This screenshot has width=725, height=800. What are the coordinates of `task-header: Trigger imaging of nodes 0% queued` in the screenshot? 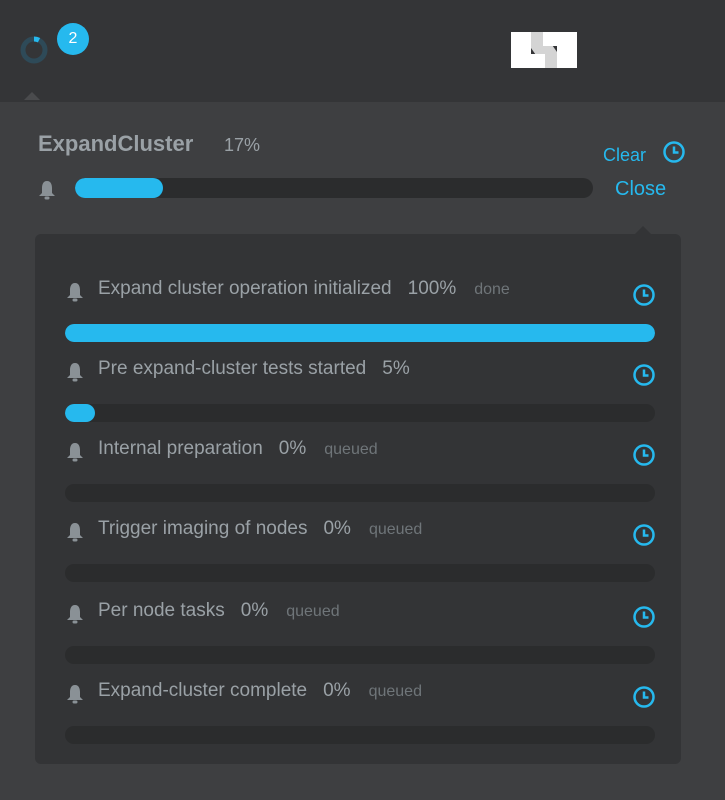 It's located at (260, 529).